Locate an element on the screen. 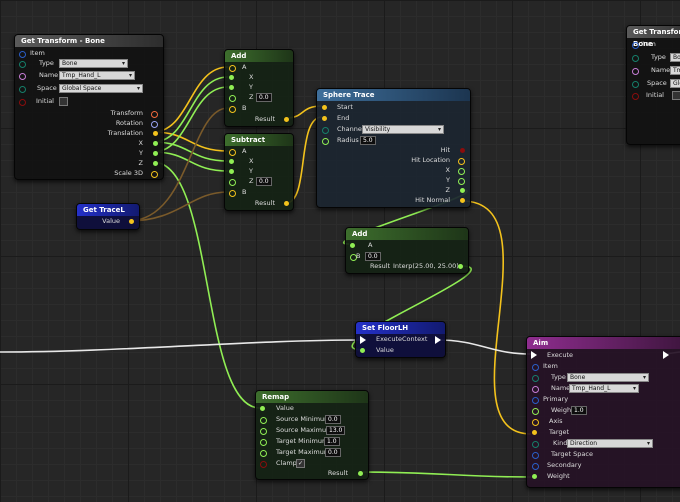 The height and width of the screenshot is (502, 680). source-max-pin is located at coordinates (263, 431).